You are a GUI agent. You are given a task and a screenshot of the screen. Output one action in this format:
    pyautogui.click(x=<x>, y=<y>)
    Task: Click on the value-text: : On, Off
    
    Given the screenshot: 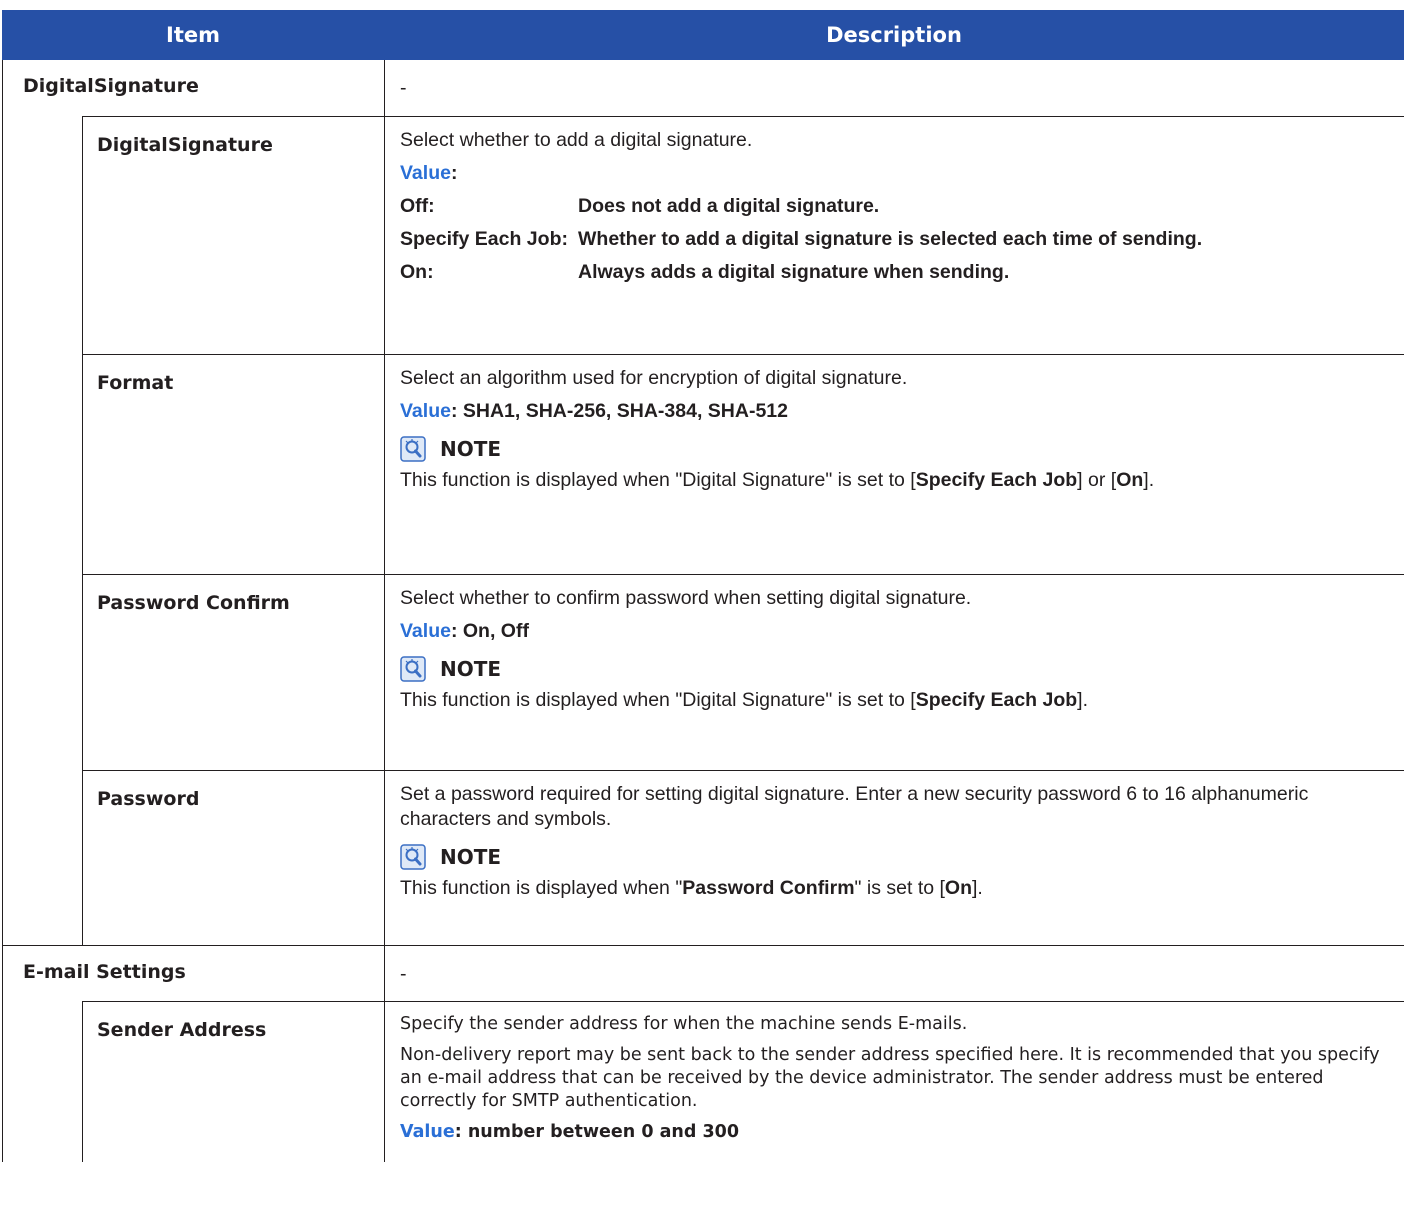 What is the action you would take?
    pyautogui.click(x=489, y=631)
    